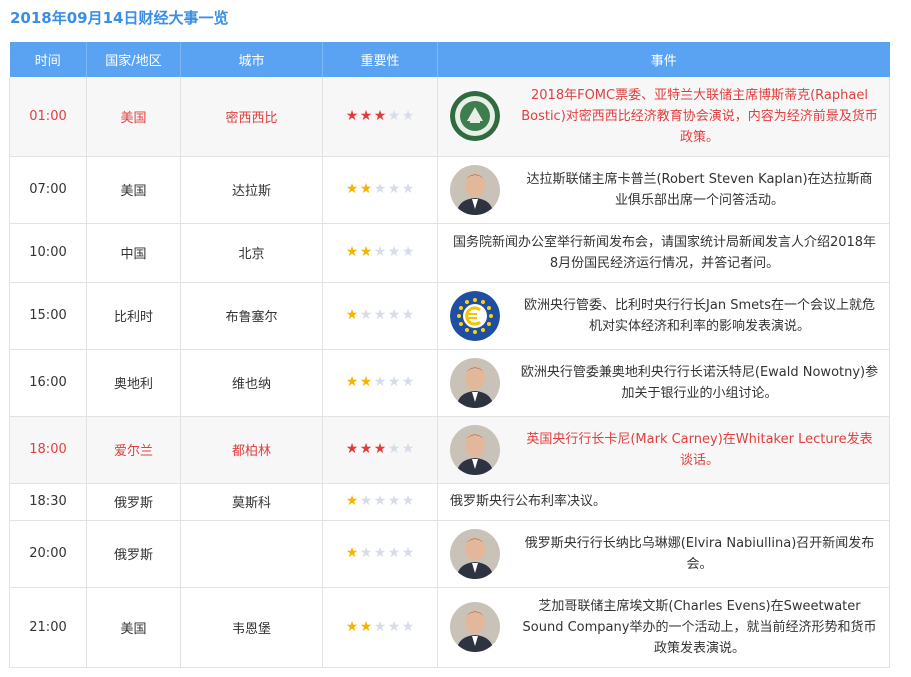 This screenshot has width=911, height=677. What do you see at coordinates (251, 502) in the screenshot?
I see `event-city: 莫斯科` at bounding box center [251, 502].